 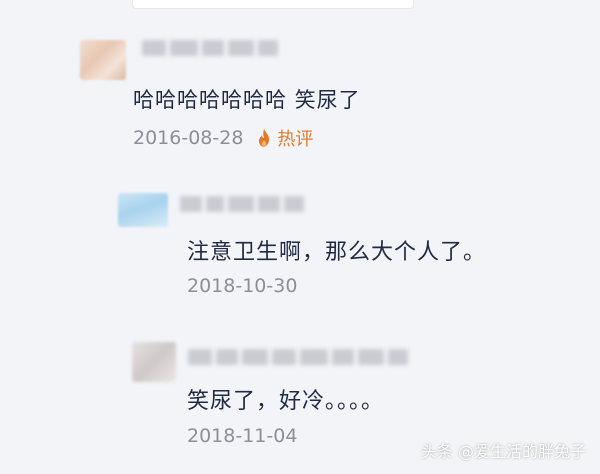 I want to click on reply-date: 2018-11-04, so click(x=242, y=436).